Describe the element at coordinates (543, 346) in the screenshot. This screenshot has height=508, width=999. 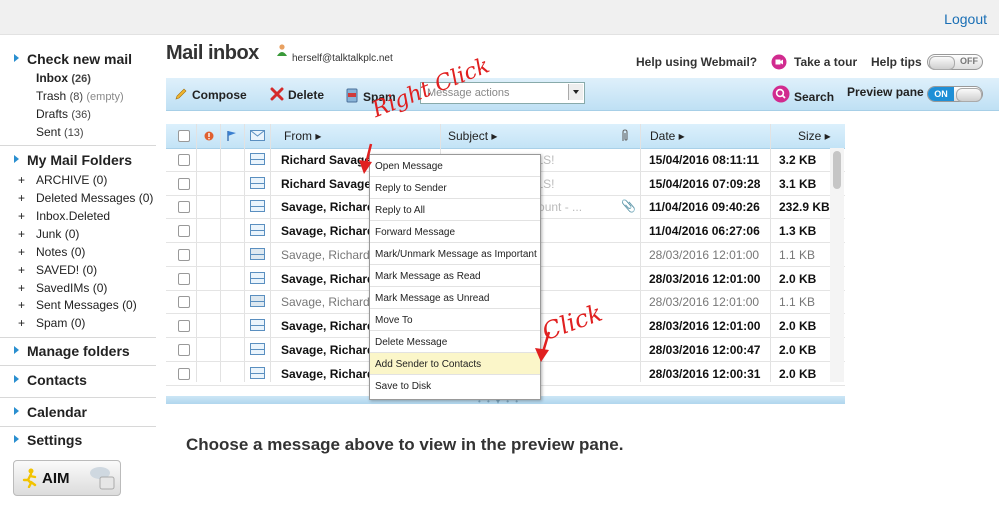
I see `arrow-annotation-icon` at that location.